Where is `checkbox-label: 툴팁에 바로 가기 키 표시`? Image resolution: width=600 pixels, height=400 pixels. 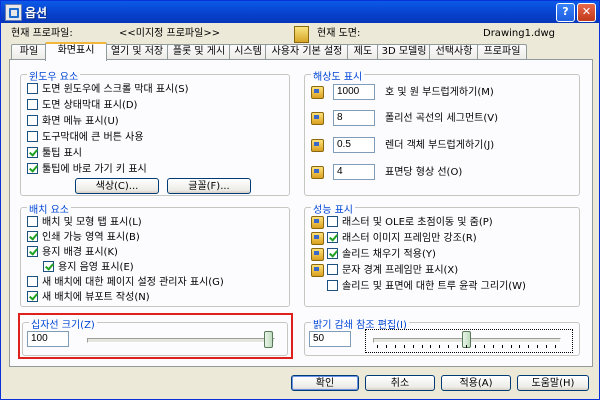
checkbox-label: 툴팁에 바로 가기 키 표시 is located at coordinates (94, 169).